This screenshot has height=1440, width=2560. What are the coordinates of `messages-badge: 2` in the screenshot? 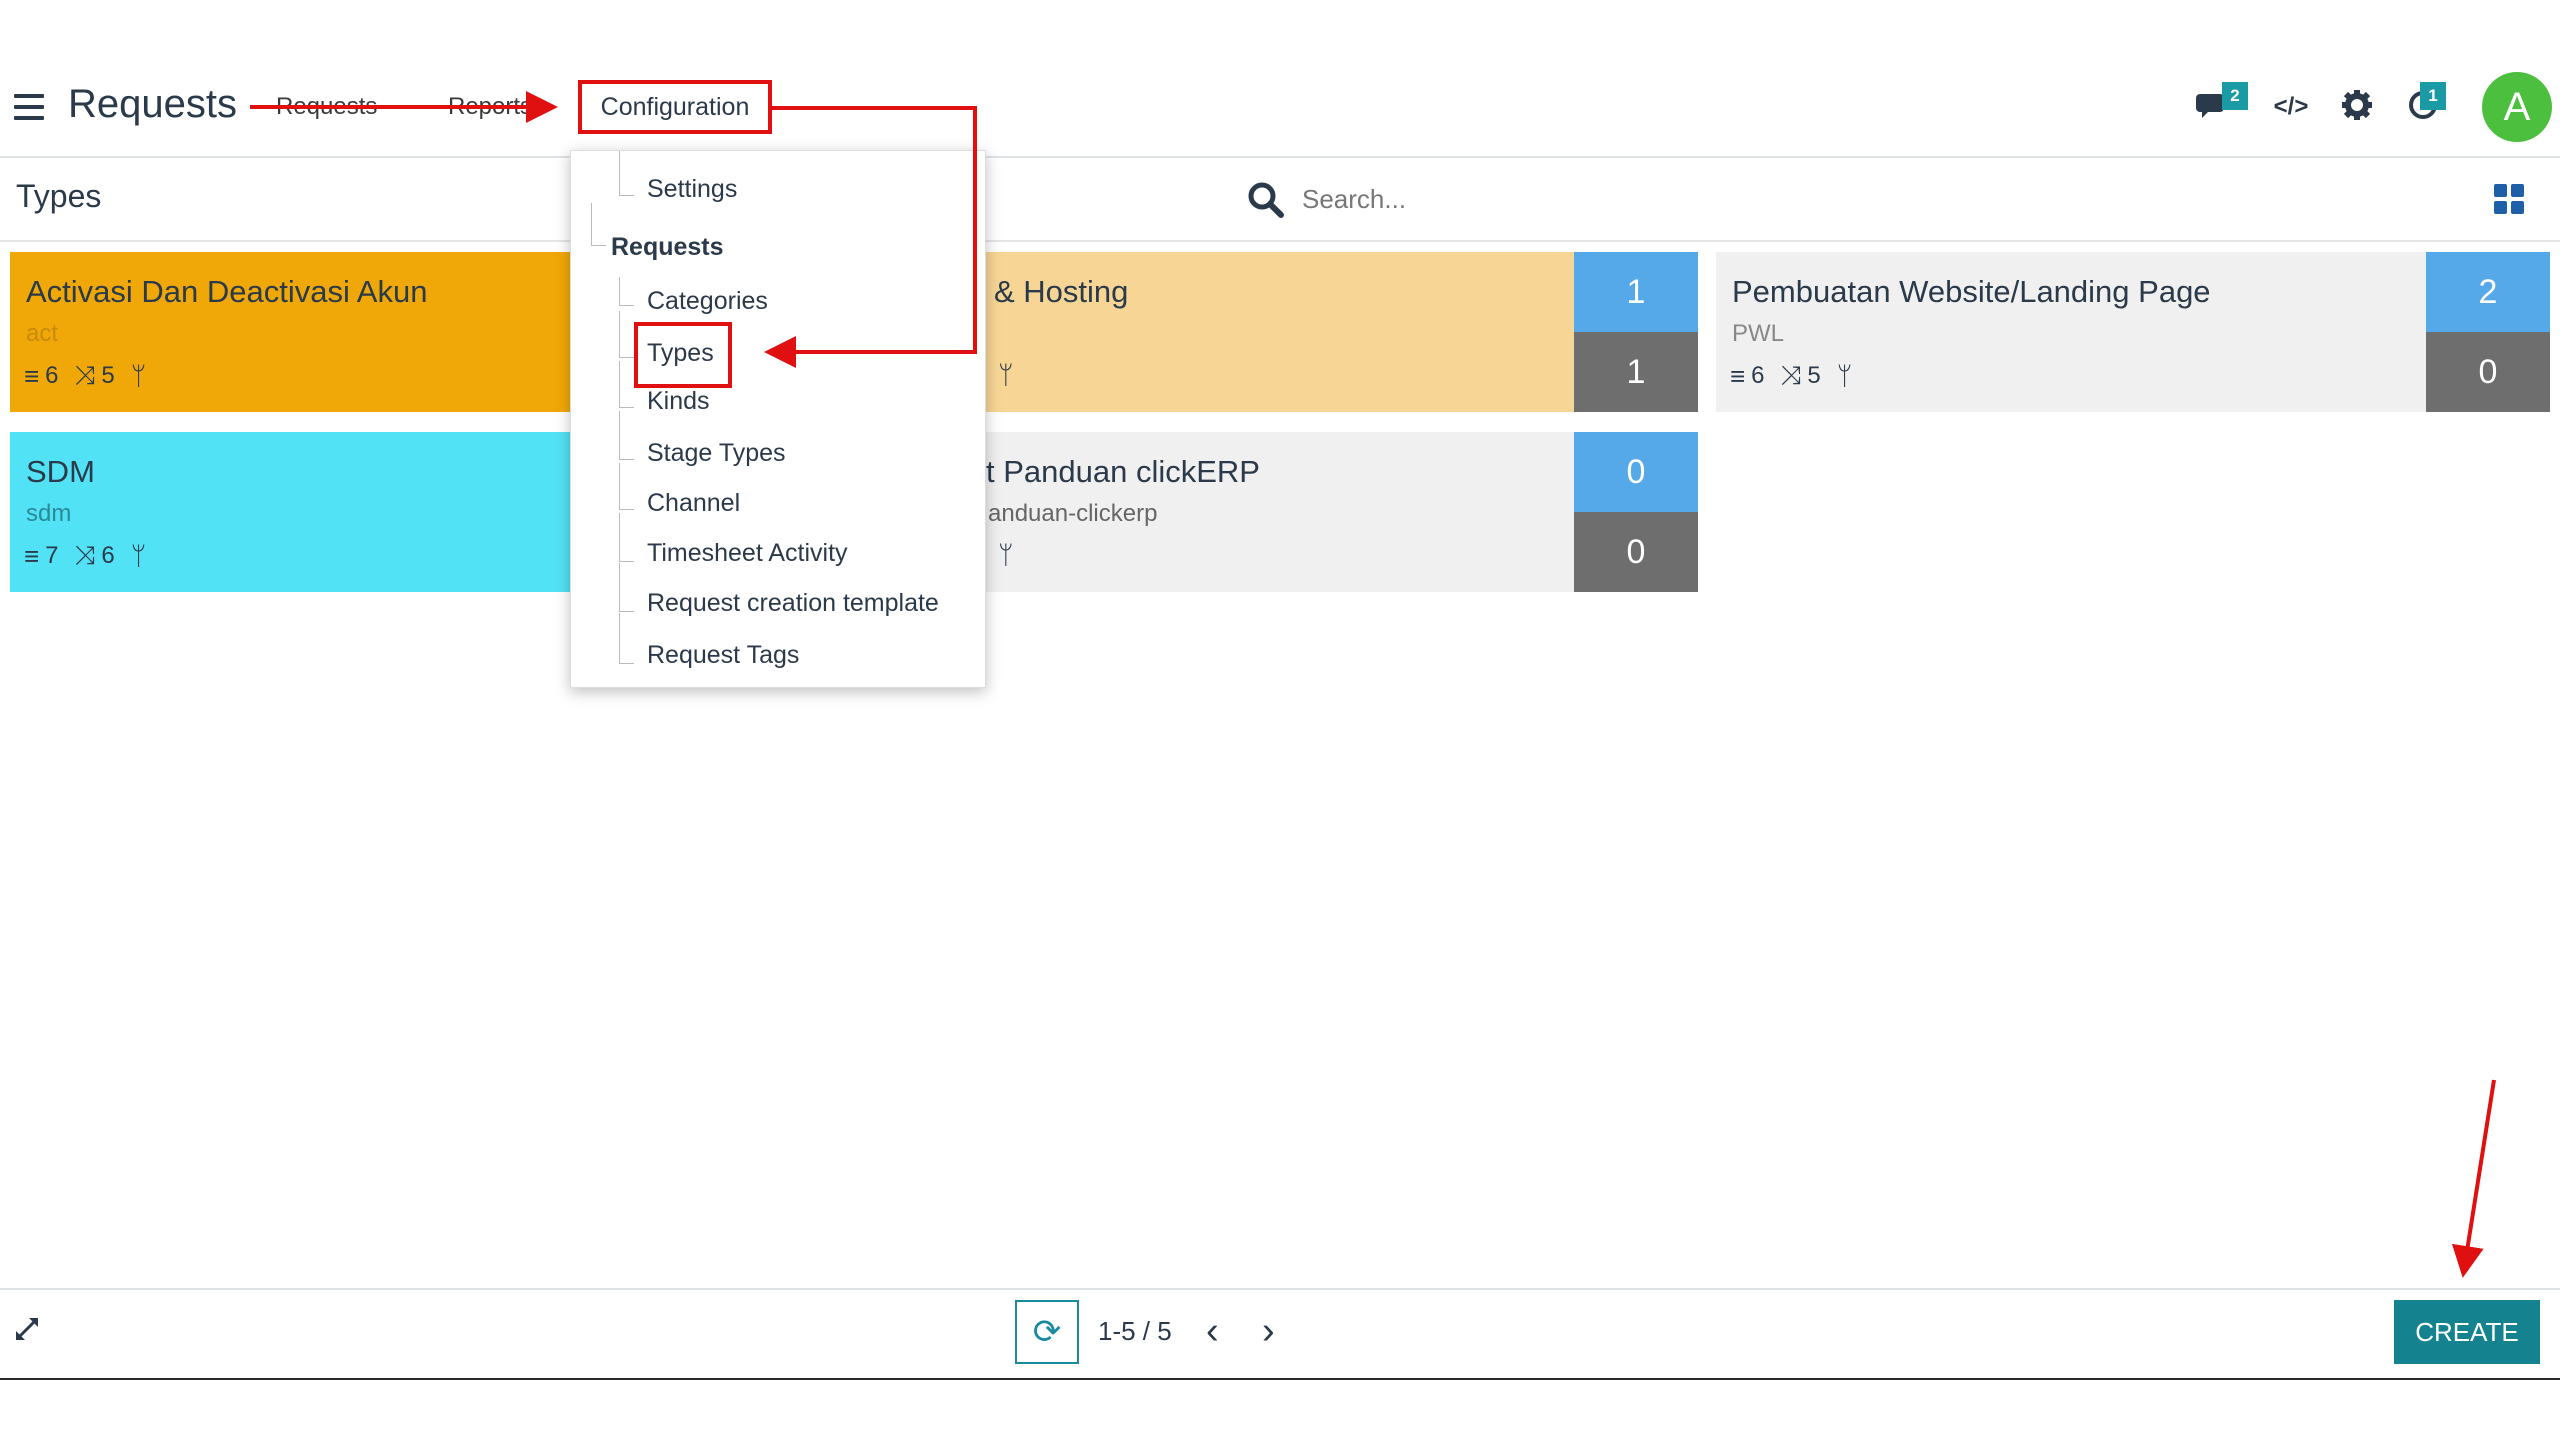 It's located at (2235, 96).